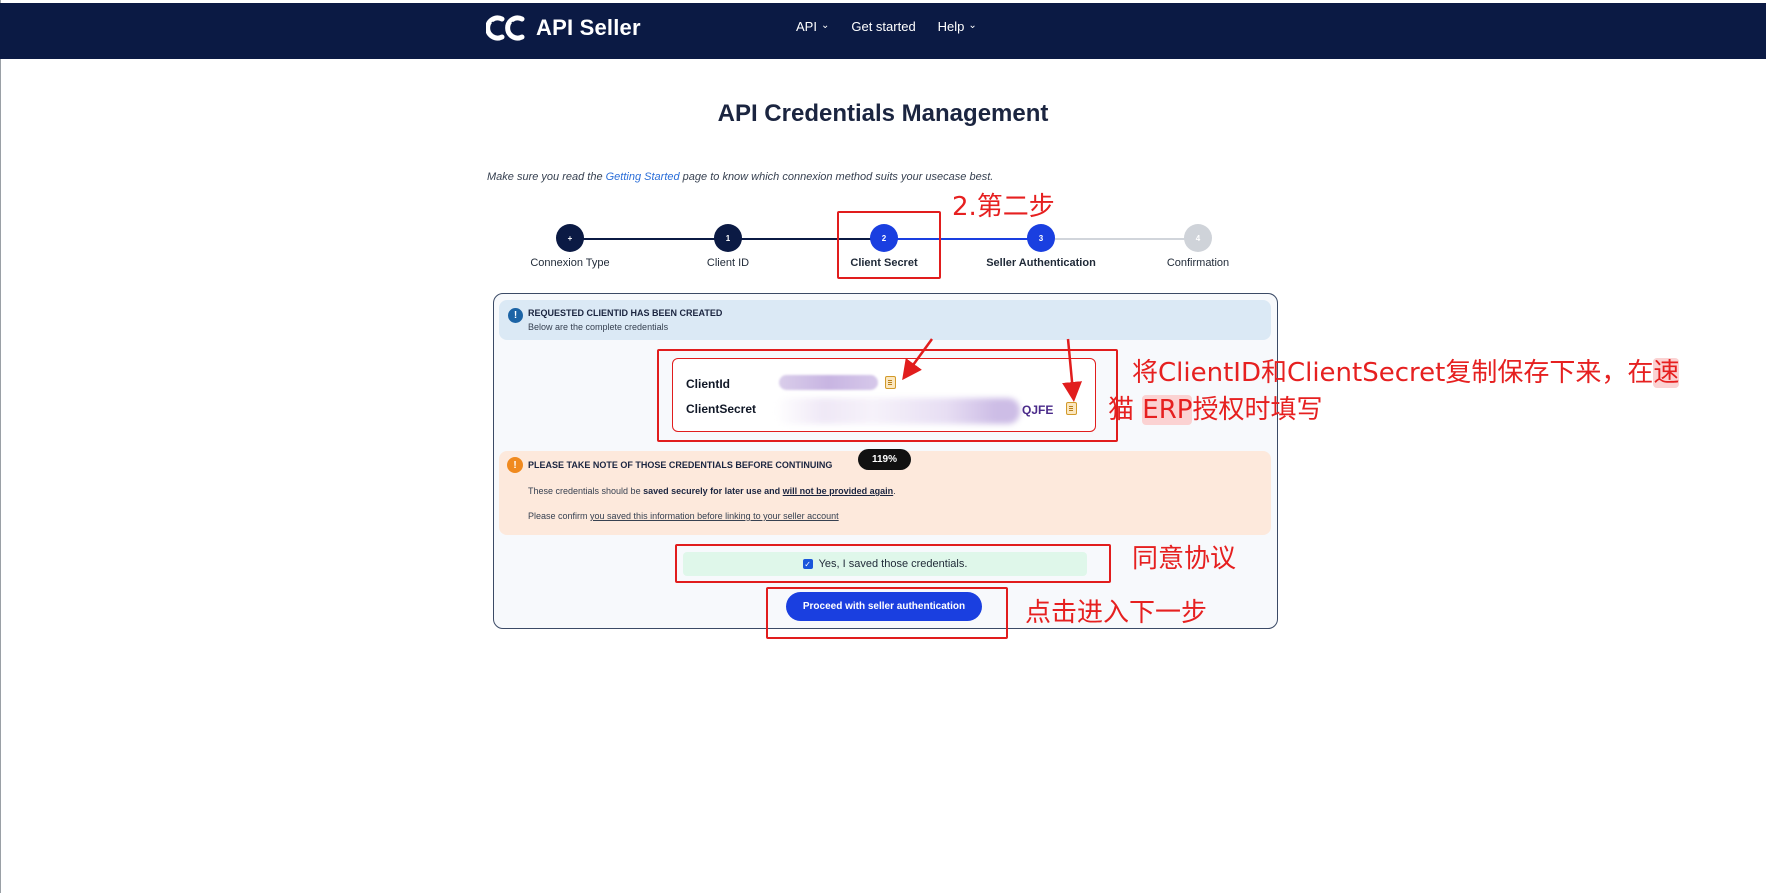 The width and height of the screenshot is (1766, 893). I want to click on page-title: API Credentials Management, so click(883, 113).